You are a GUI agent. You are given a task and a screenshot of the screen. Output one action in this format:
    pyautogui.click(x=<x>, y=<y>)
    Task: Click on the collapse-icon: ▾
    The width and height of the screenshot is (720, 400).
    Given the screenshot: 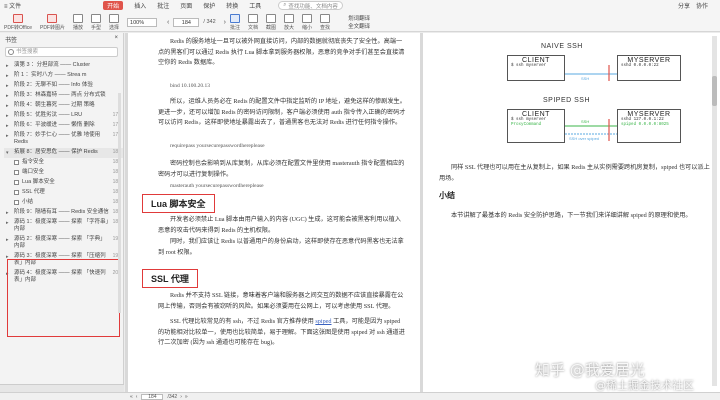 What is the action you would take?
    pyautogui.click(x=7, y=153)
    